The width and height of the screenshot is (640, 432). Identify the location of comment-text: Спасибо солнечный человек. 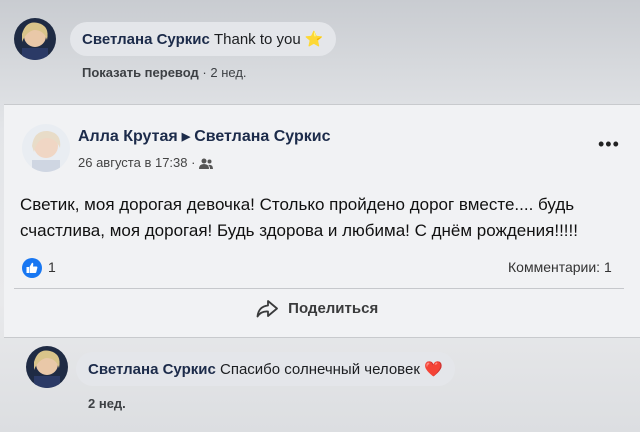
(319, 369).